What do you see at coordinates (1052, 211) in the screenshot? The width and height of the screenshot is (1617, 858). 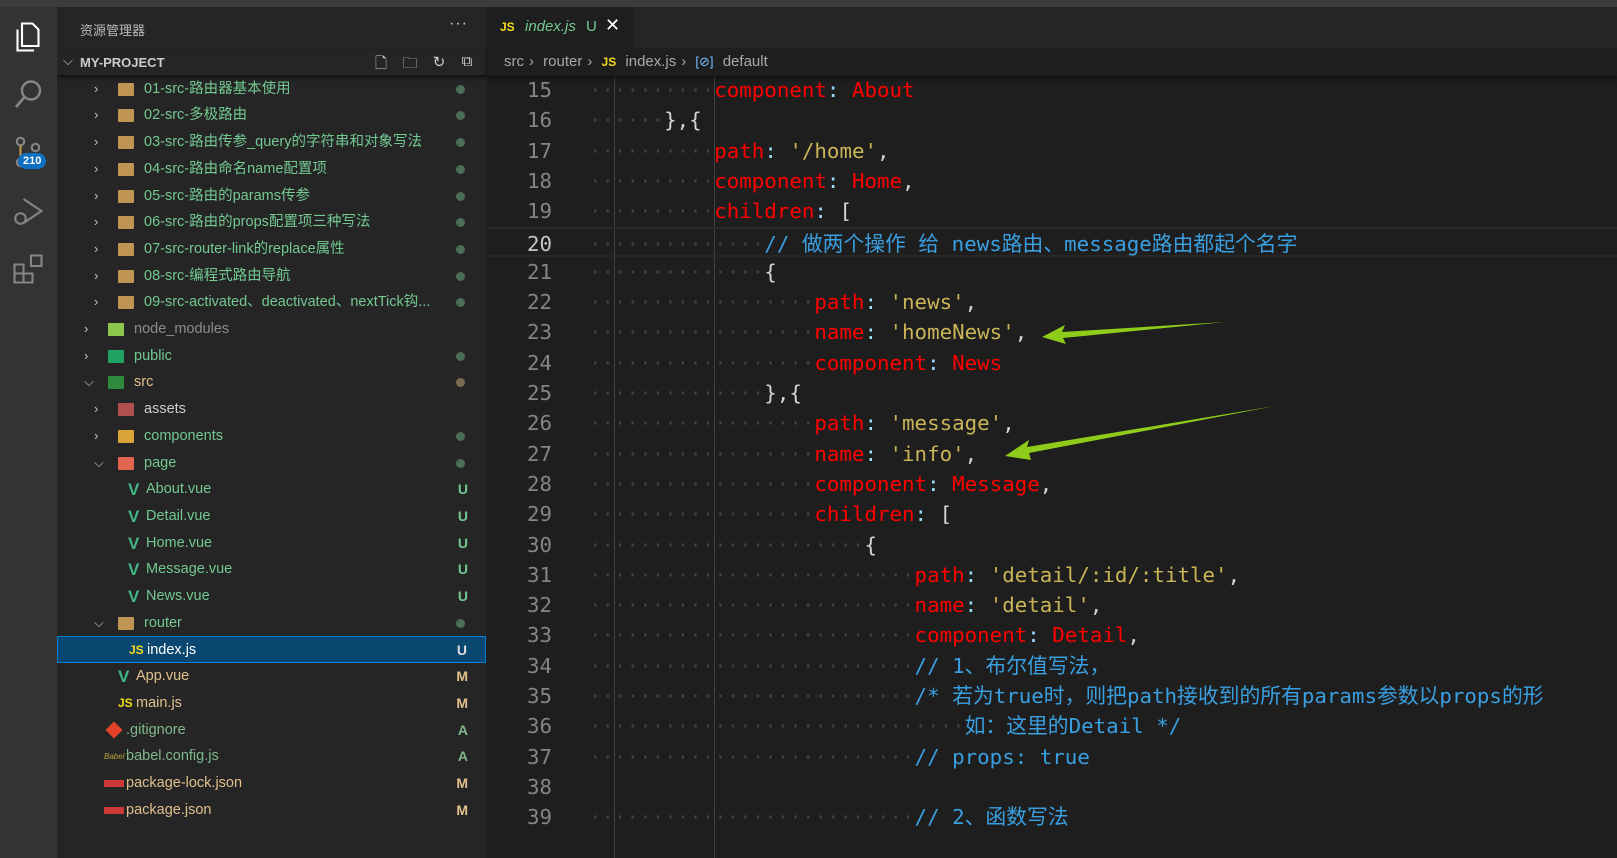 I see `code-line: 19 ··········children: [` at bounding box center [1052, 211].